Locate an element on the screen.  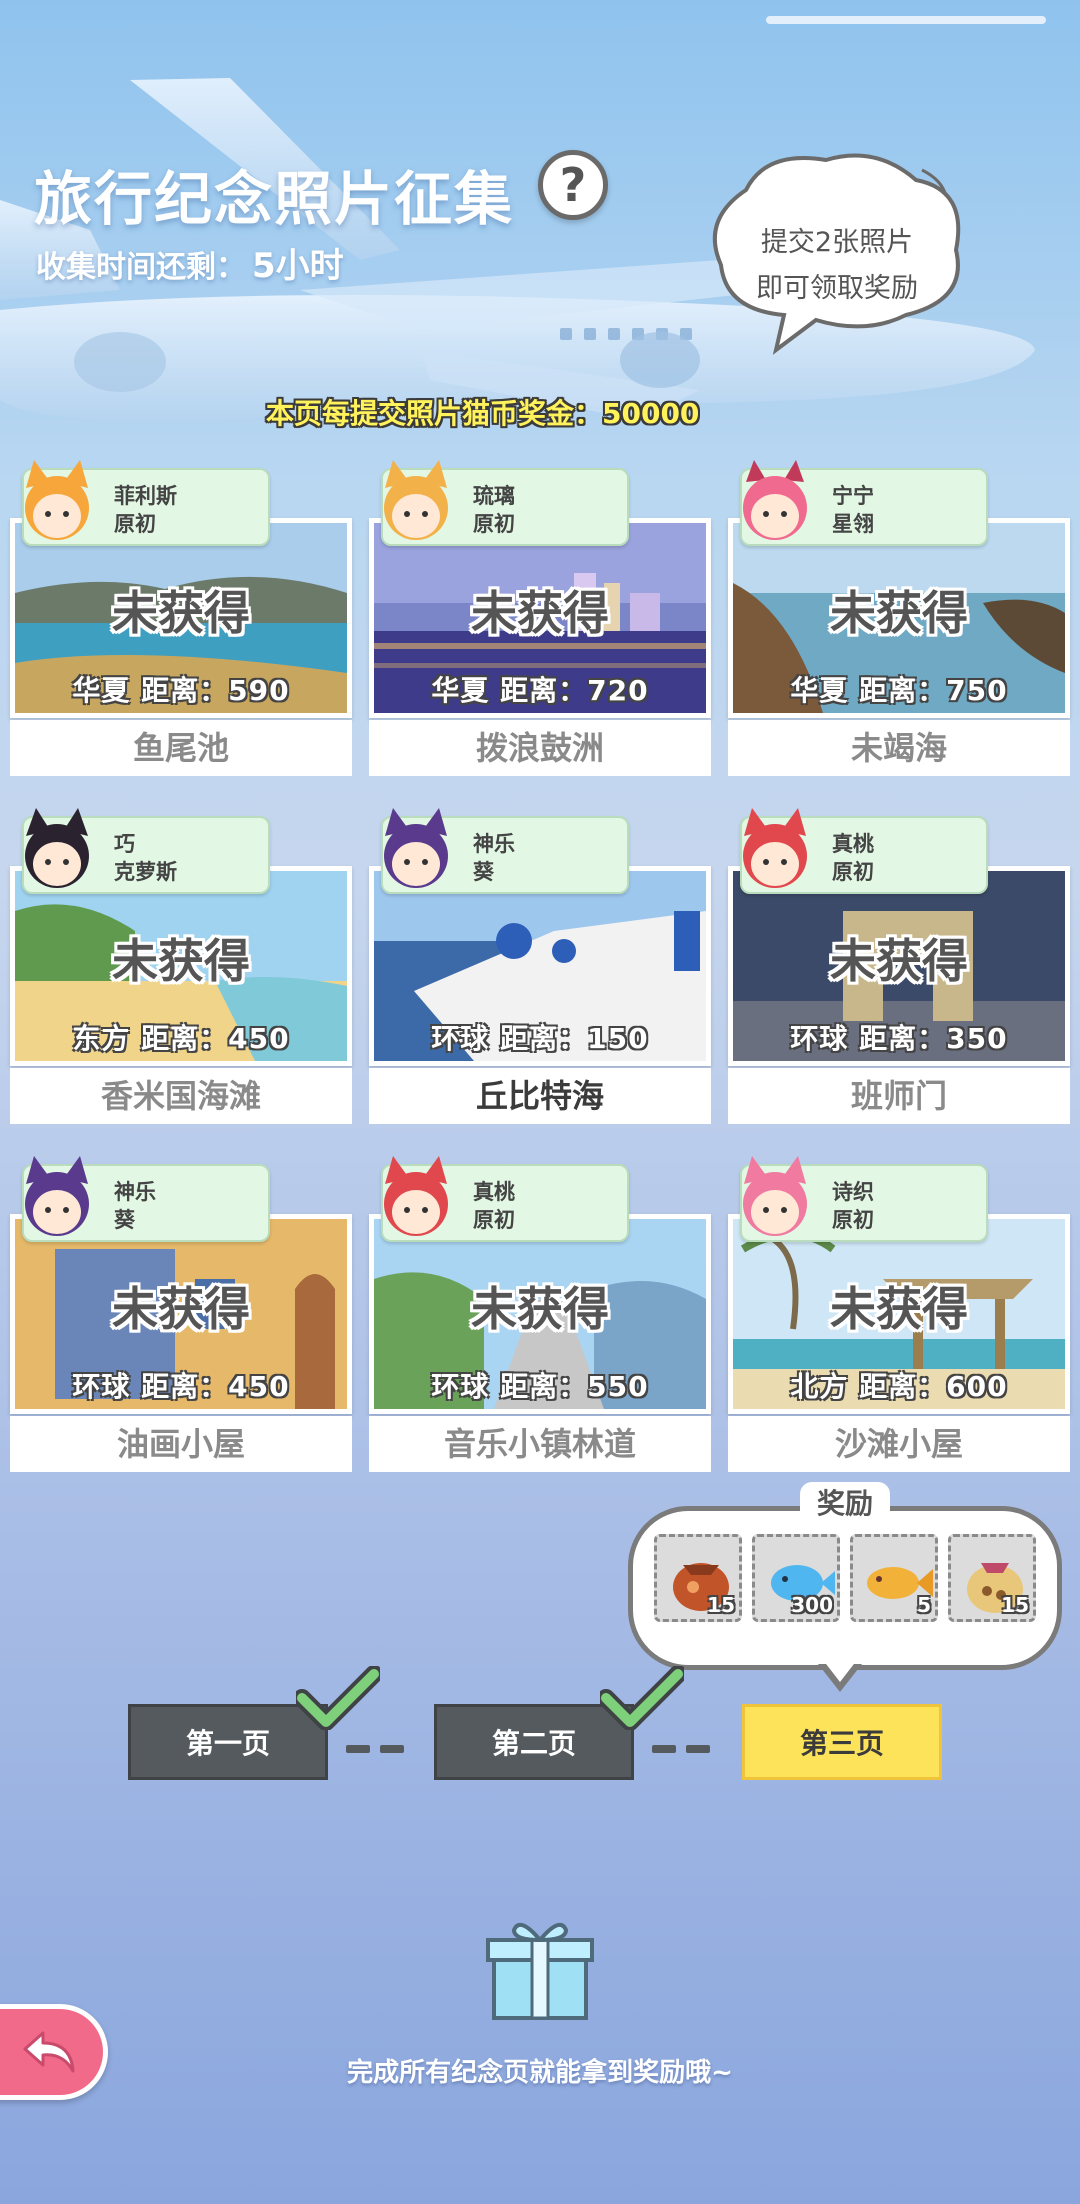
location-distance: 环球 距离：550 is located at coordinates (540, 1386).